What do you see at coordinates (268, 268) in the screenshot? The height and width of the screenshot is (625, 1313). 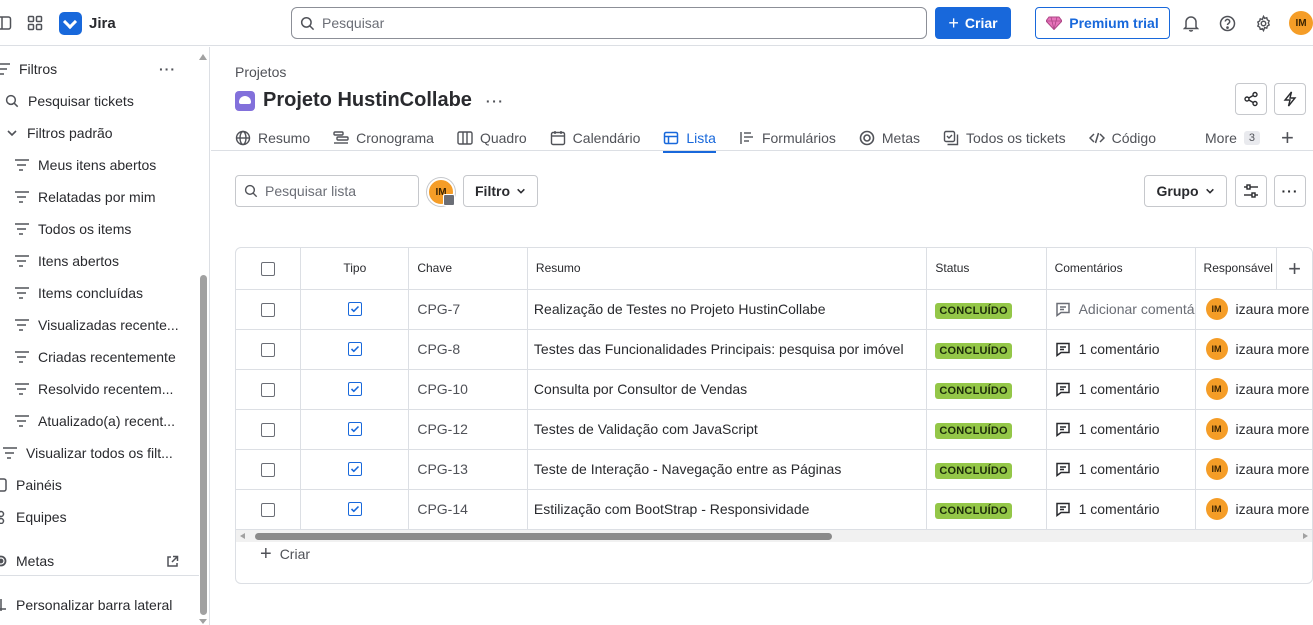 I see `select-all-checkbox` at bounding box center [268, 268].